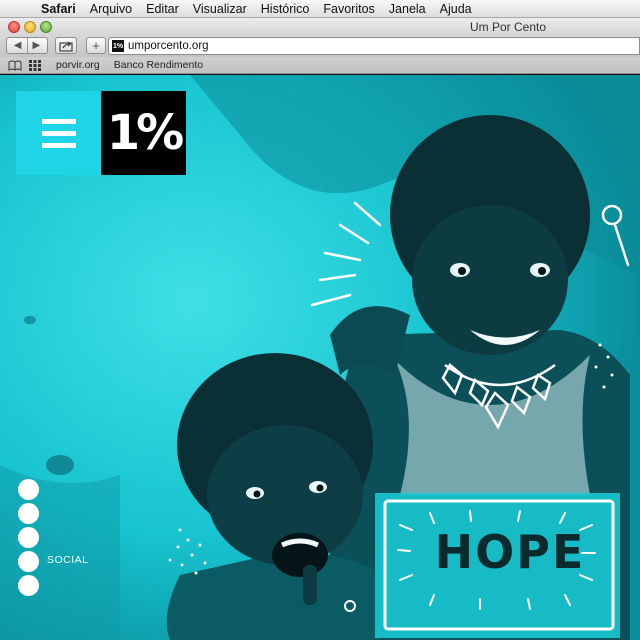  What do you see at coordinates (456, 9) in the screenshot?
I see `menu-ajuda: Ajuda` at bounding box center [456, 9].